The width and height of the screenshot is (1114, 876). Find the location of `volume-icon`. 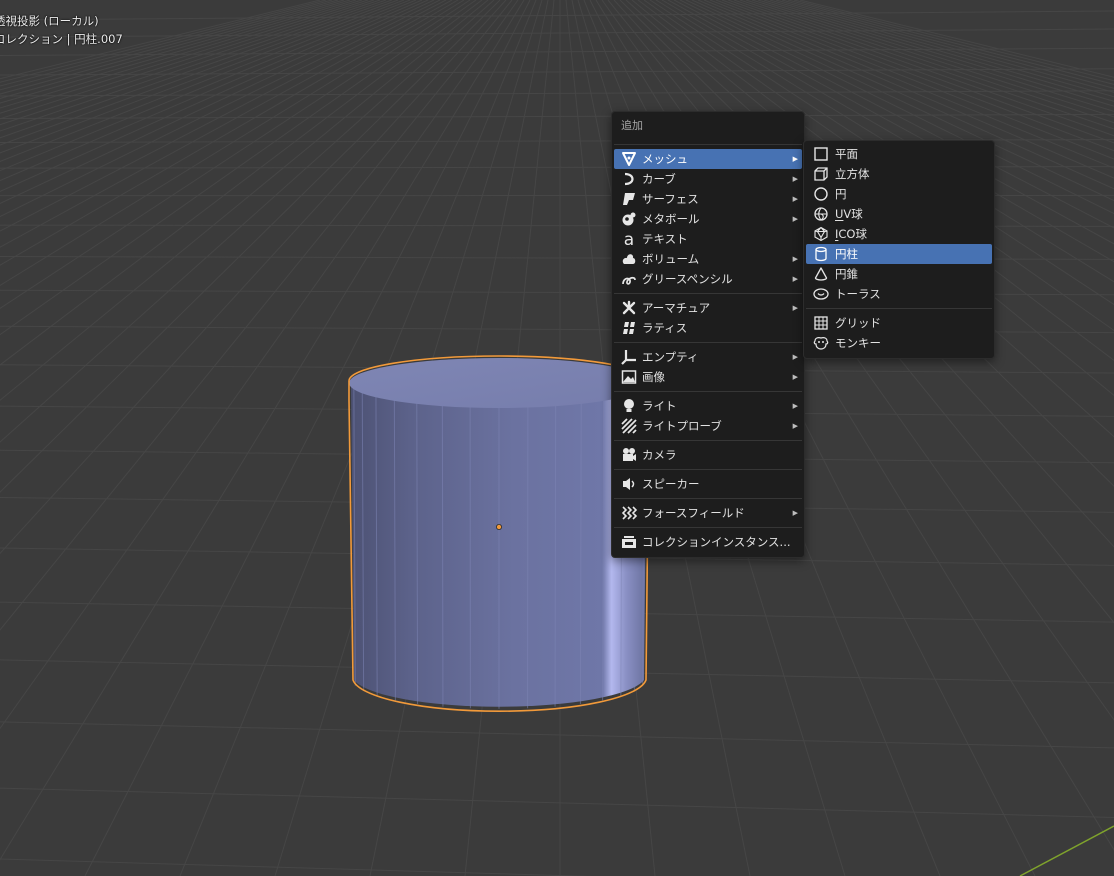

volume-icon is located at coordinates (629, 259).